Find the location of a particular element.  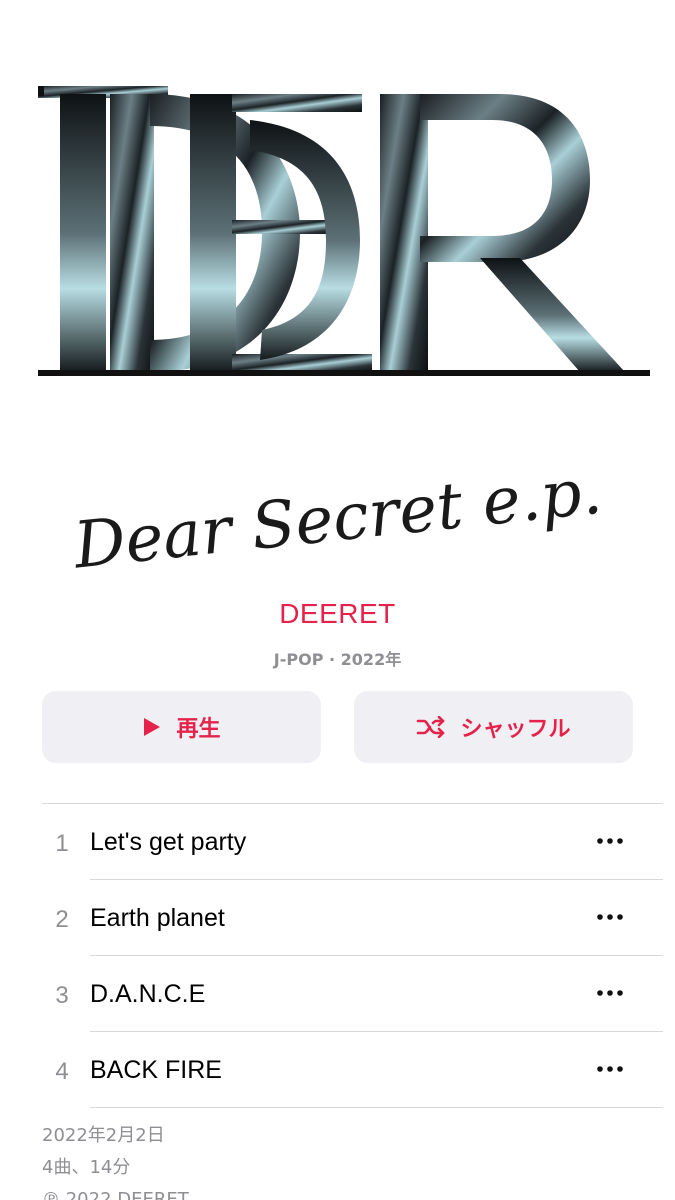

artwork-script-text: Dear Secret e.p. is located at coordinates (338, 517).